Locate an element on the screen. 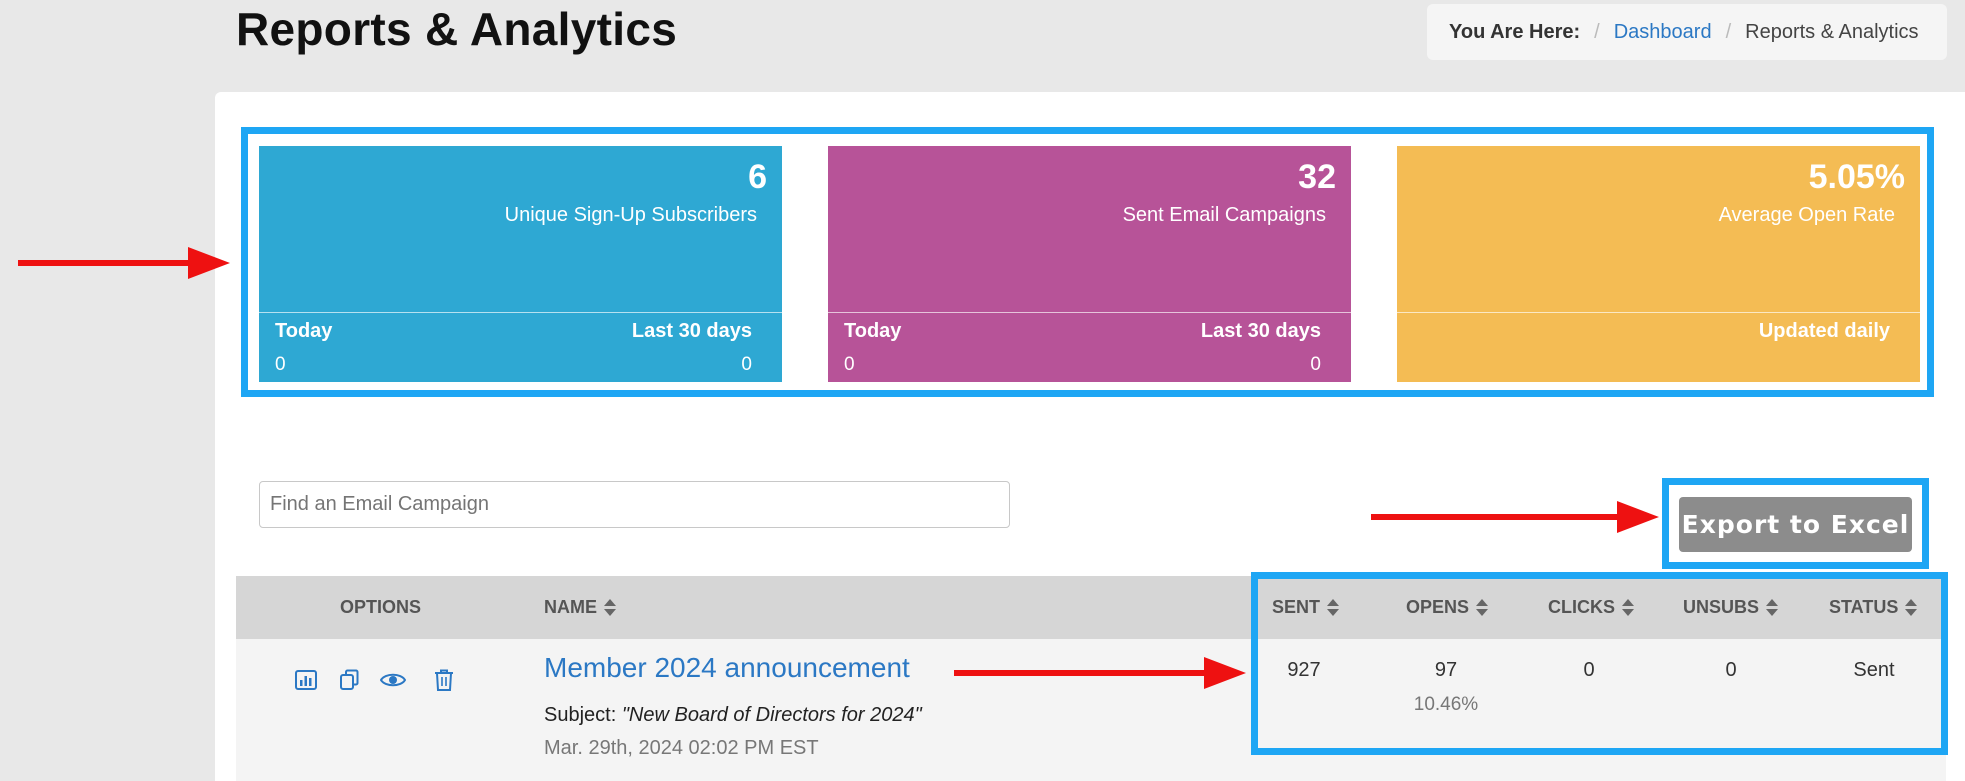  page-title: Reports & Analytics is located at coordinates (457, 29).